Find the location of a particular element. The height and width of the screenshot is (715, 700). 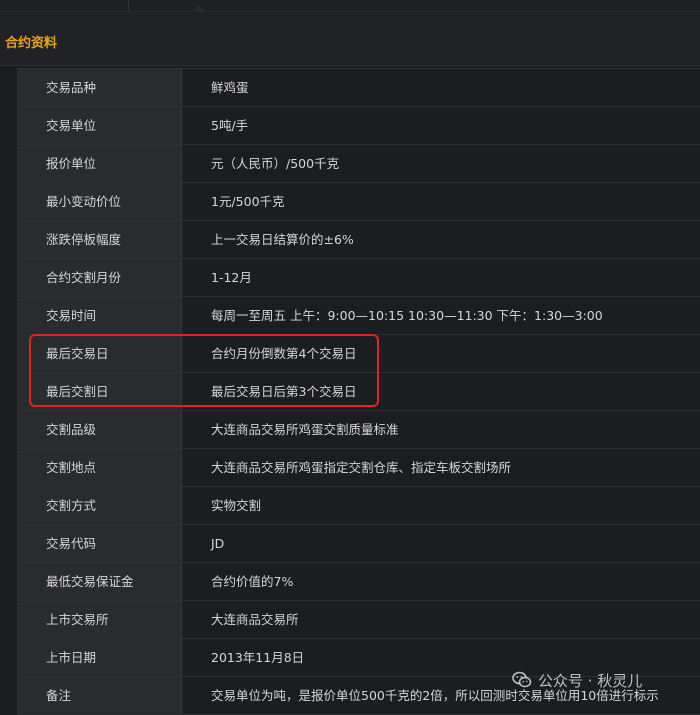

row-label: 最低交易保证金 is located at coordinates (99, 581).